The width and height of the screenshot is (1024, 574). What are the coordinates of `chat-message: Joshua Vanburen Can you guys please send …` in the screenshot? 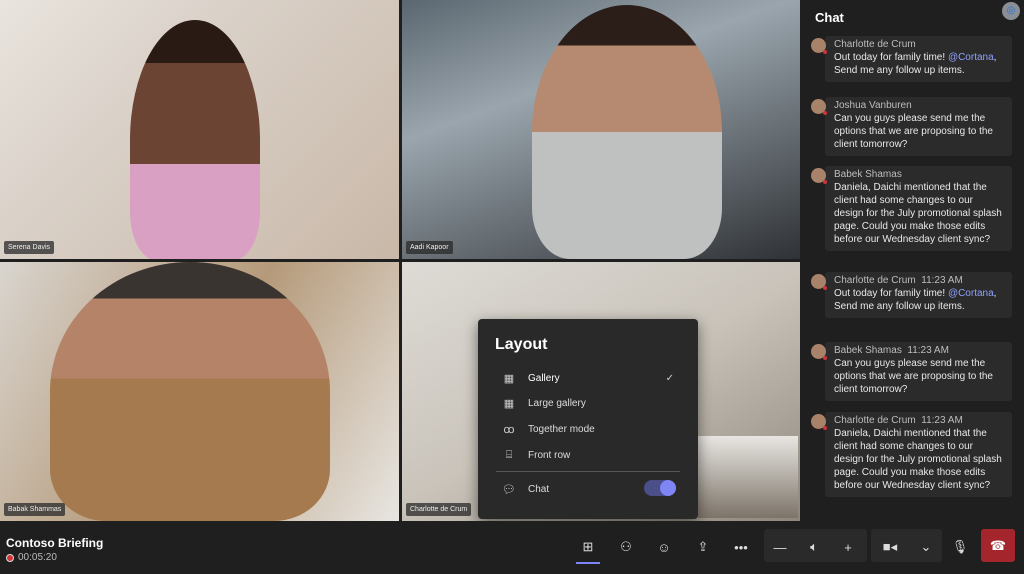 It's located at (911, 126).